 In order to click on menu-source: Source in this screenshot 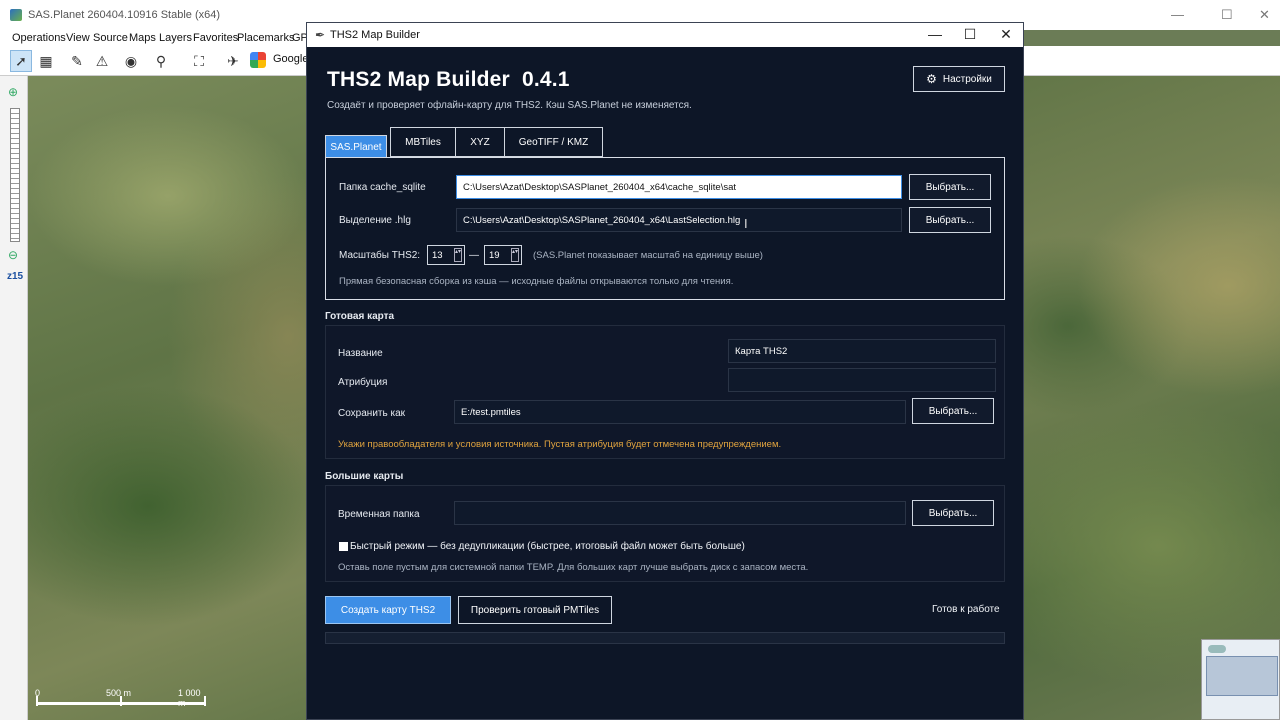, I will do `click(110, 38)`.